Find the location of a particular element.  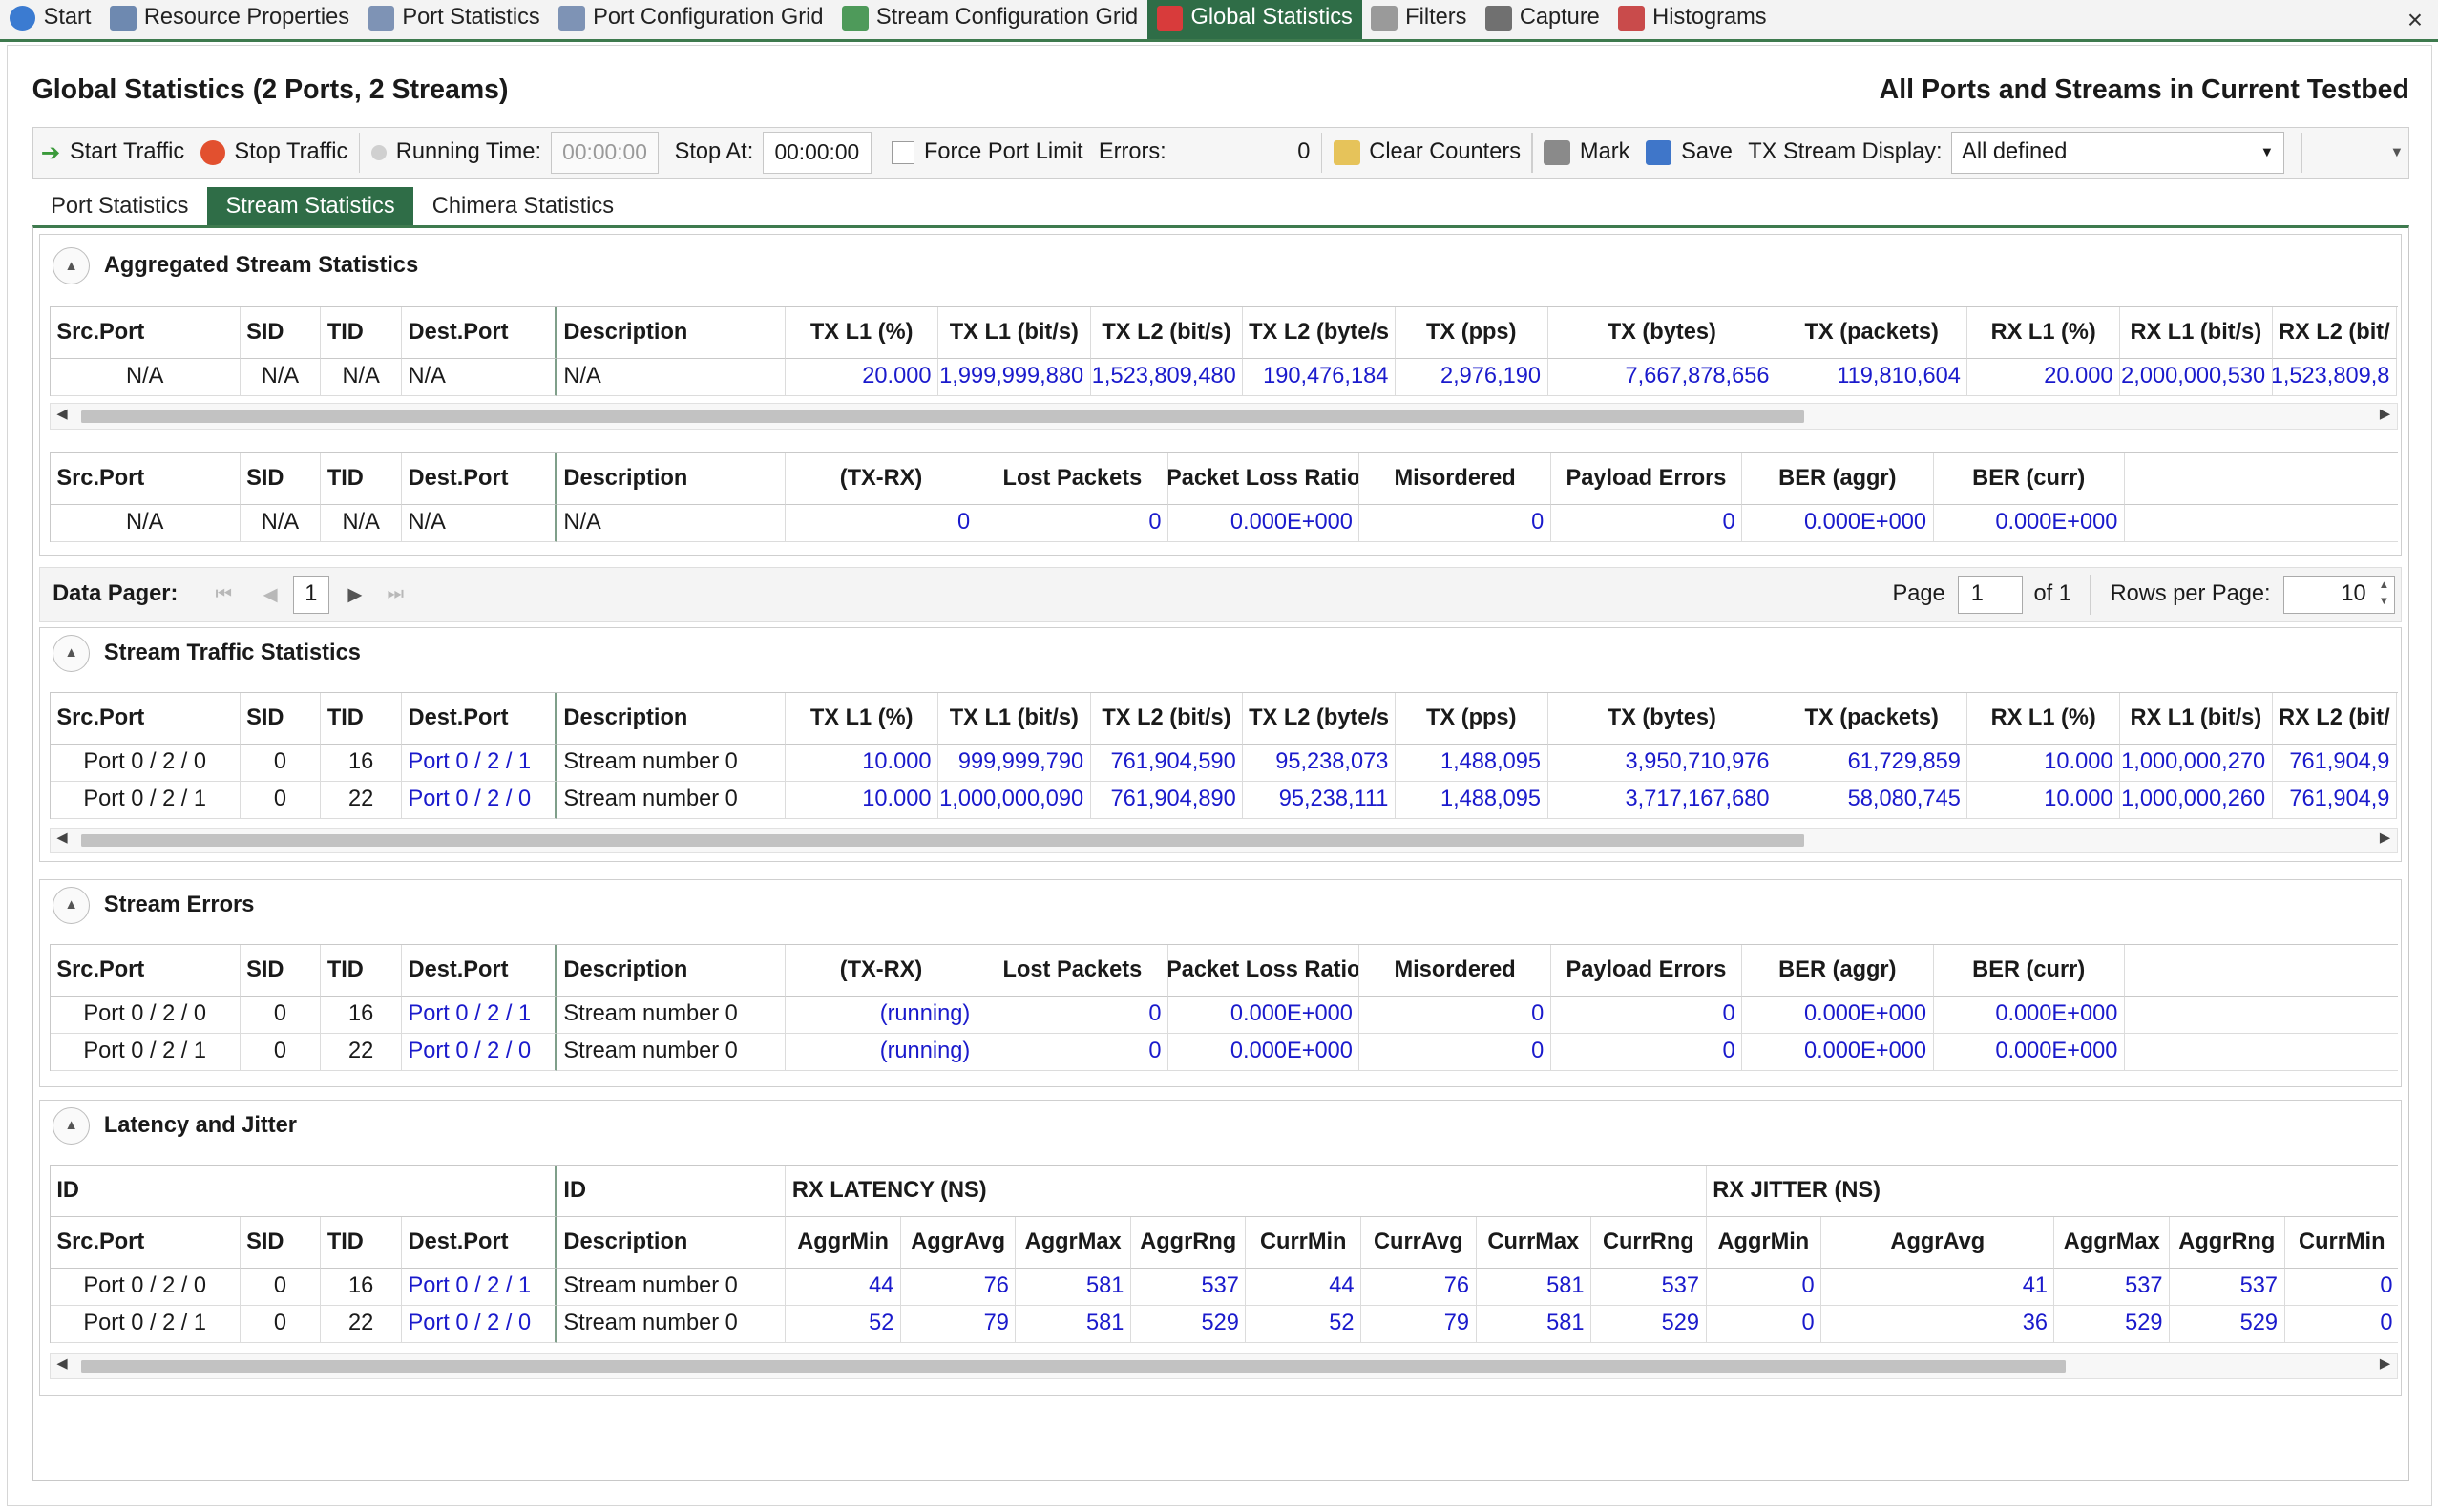

column-header: CurrRng is located at coordinates (1649, 1243).